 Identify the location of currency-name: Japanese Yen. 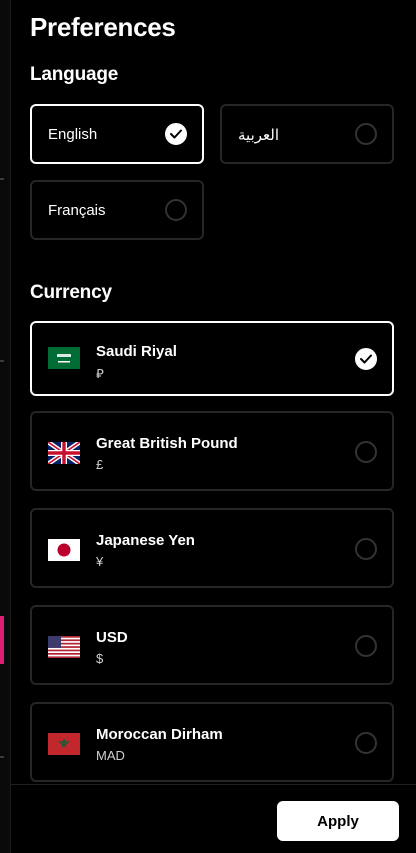
(145, 540).